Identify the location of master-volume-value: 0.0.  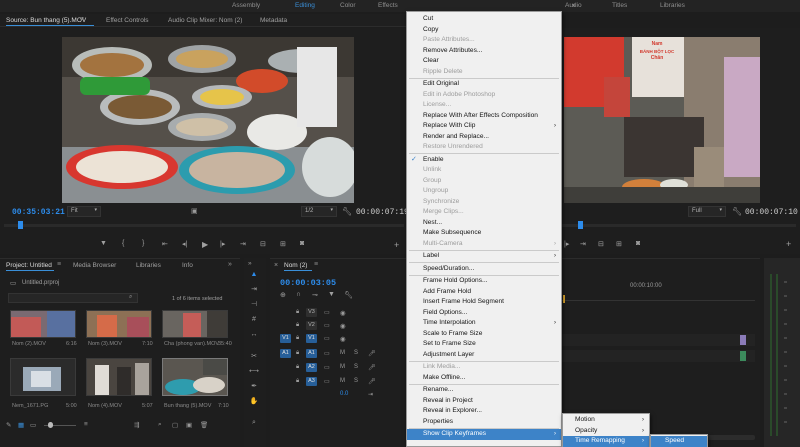
(344, 394).